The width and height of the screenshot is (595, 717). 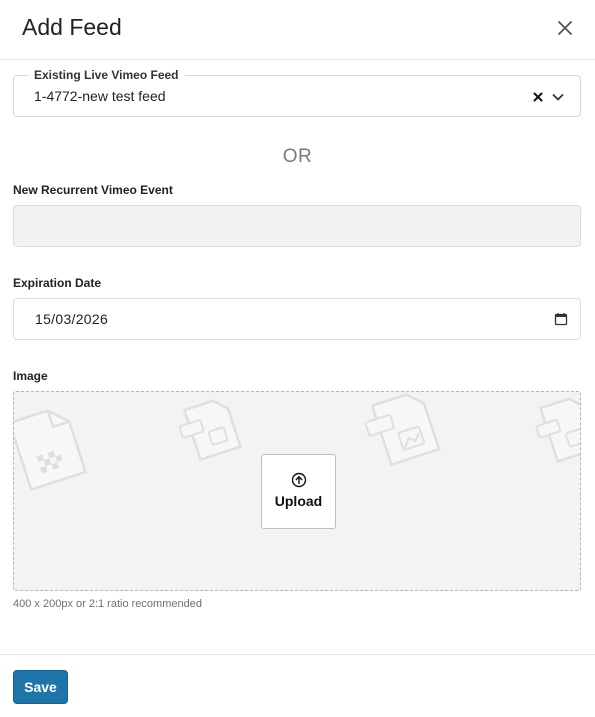 I want to click on recurrent-event-label: New Recurrent Vimeo Event, so click(x=93, y=190).